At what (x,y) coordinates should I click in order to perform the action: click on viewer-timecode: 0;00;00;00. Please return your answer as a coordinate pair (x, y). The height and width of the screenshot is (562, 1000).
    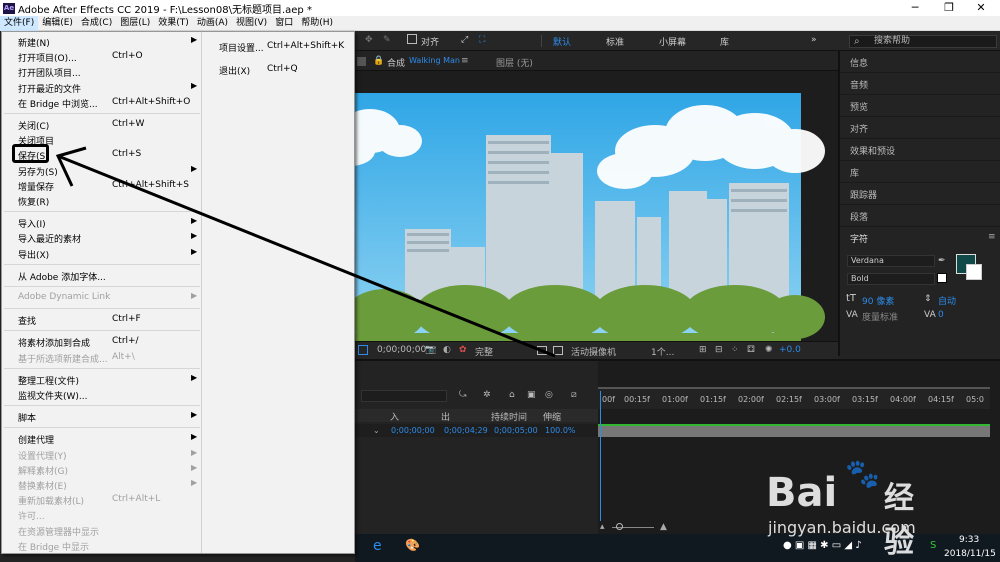
    Looking at the image, I should click on (401, 350).